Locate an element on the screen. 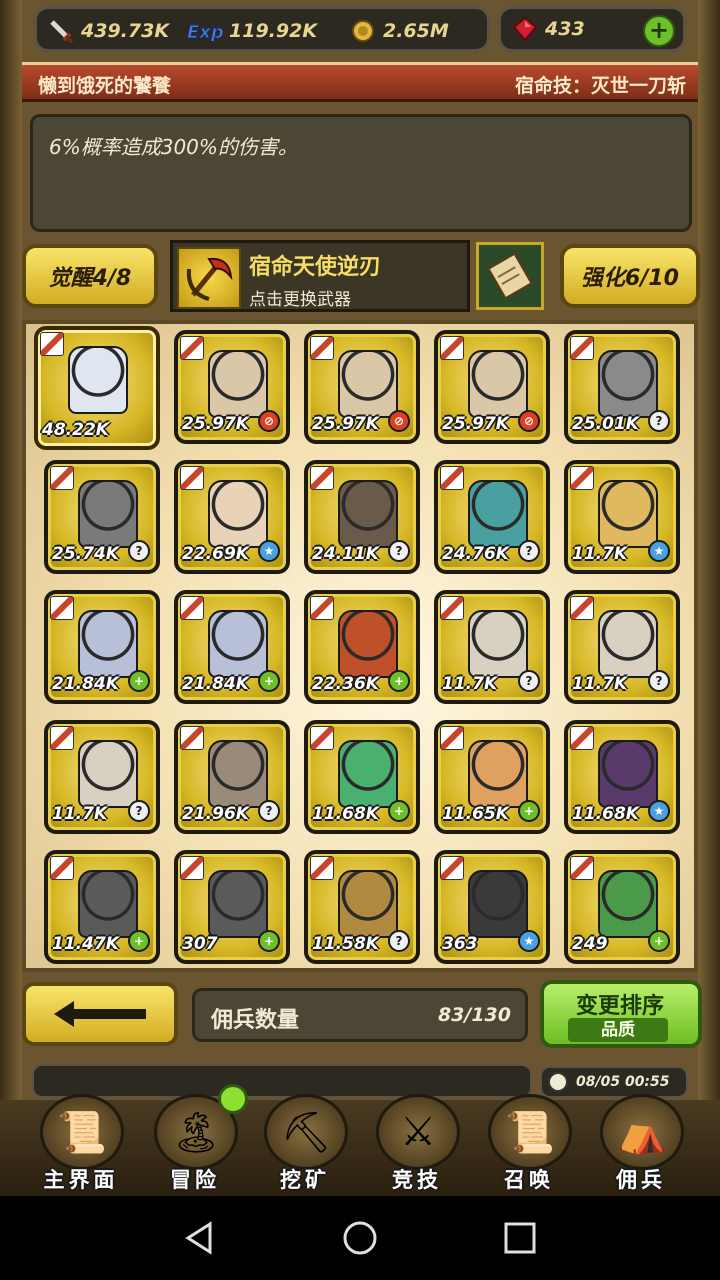 The width and height of the screenshot is (720, 1280). system-nav-bar is located at coordinates (360, 1238).